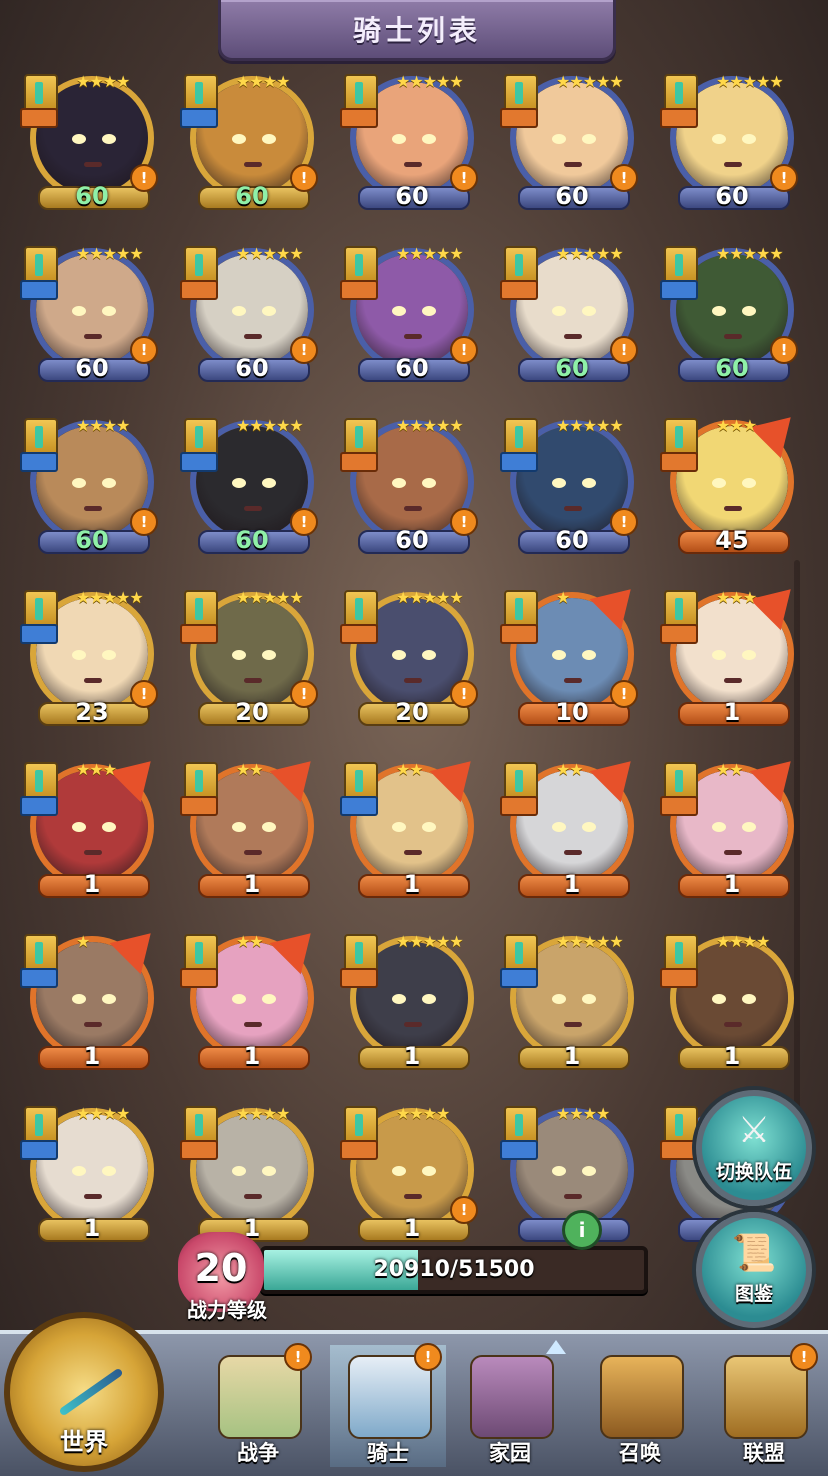 The height and width of the screenshot is (1476, 828). I want to click on knight-card: ★★★★ 1!, so click(412, 1175).